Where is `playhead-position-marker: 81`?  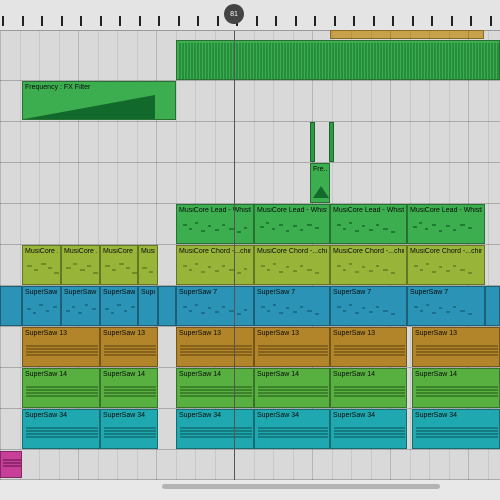 playhead-position-marker: 81 is located at coordinates (234, 14).